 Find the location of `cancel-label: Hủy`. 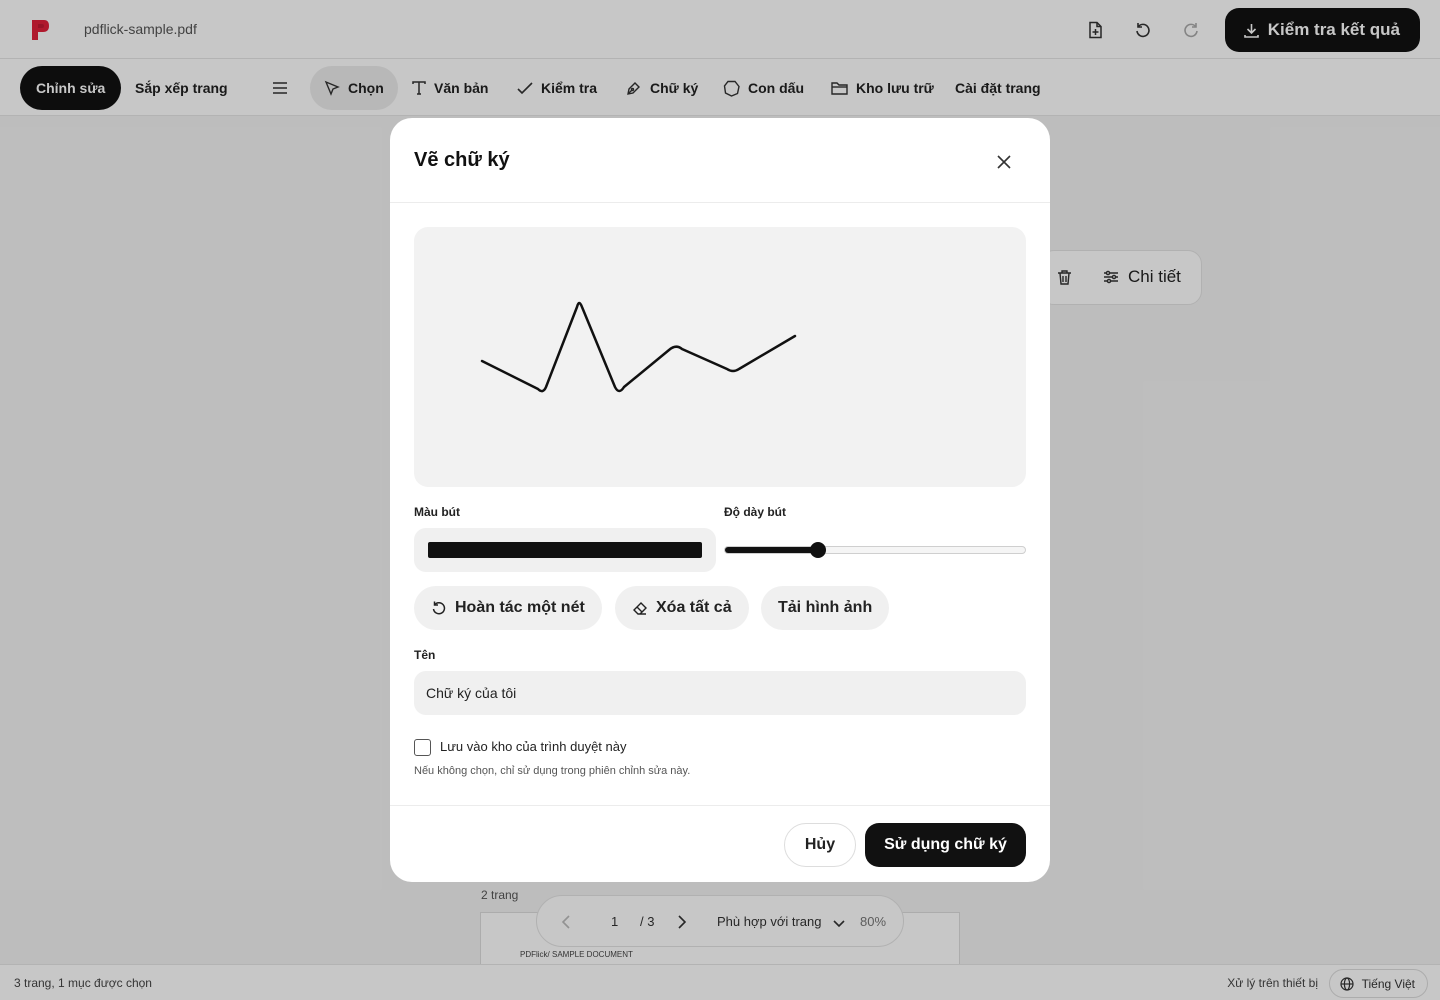

cancel-label: Hủy is located at coordinates (820, 844).